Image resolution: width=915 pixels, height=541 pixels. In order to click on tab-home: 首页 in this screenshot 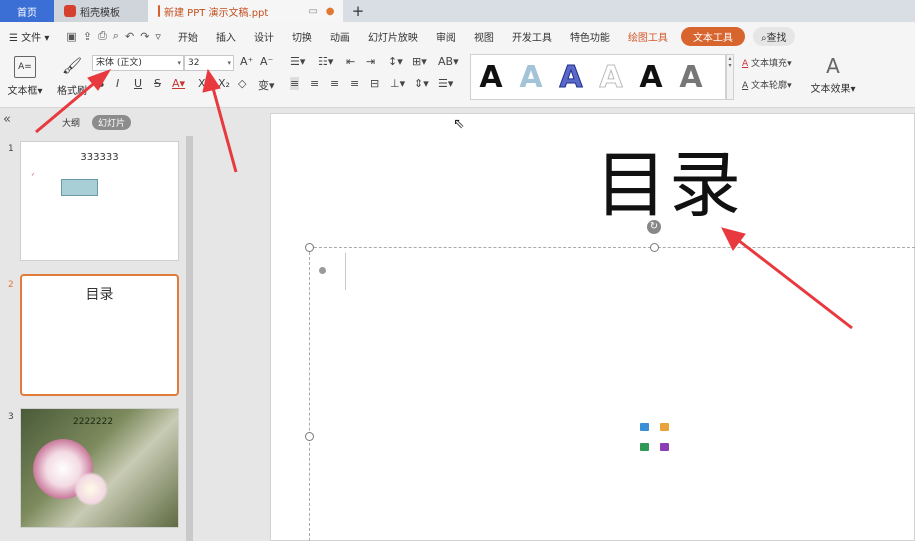, I will do `click(27, 11)`.